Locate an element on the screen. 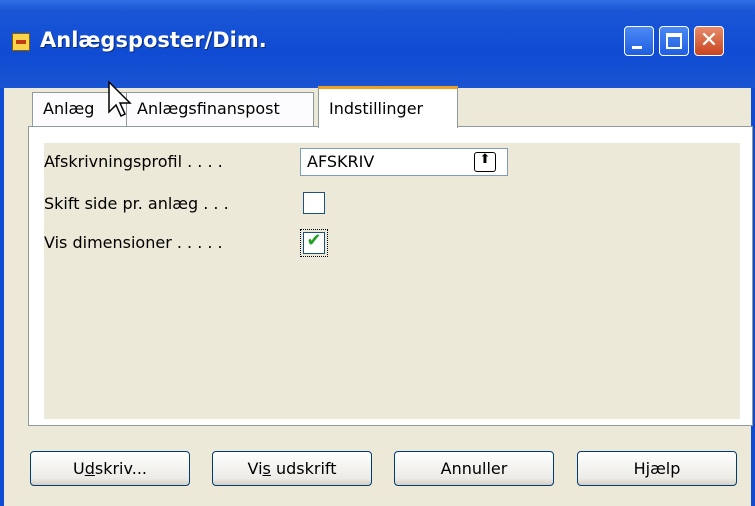 This screenshot has height=506, width=755. help-button: Hjælp is located at coordinates (657, 468).